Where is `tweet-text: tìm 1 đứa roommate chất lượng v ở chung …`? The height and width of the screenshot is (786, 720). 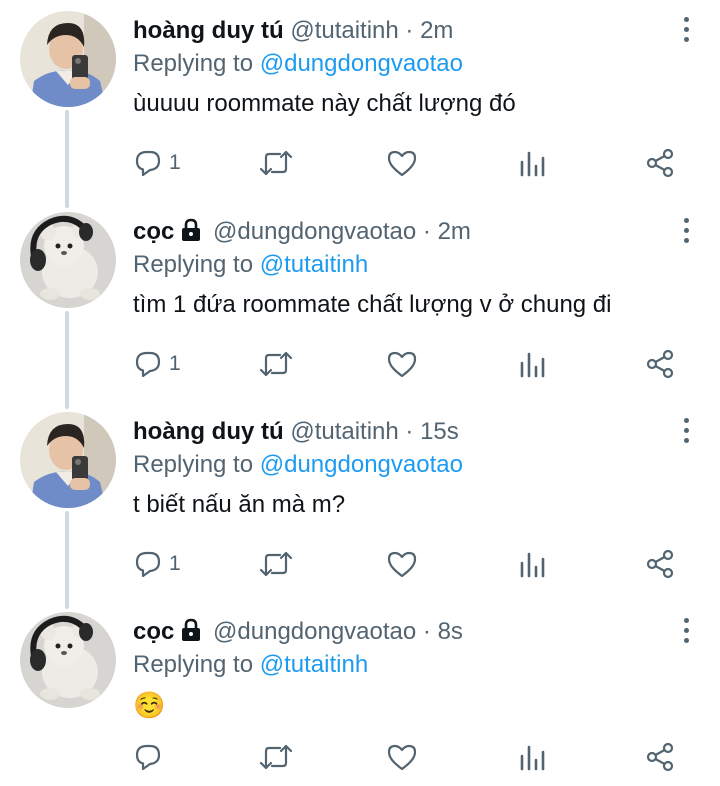
tweet-text: tìm 1 đứa roommate chất lượng v ở chung … is located at coordinates (372, 304).